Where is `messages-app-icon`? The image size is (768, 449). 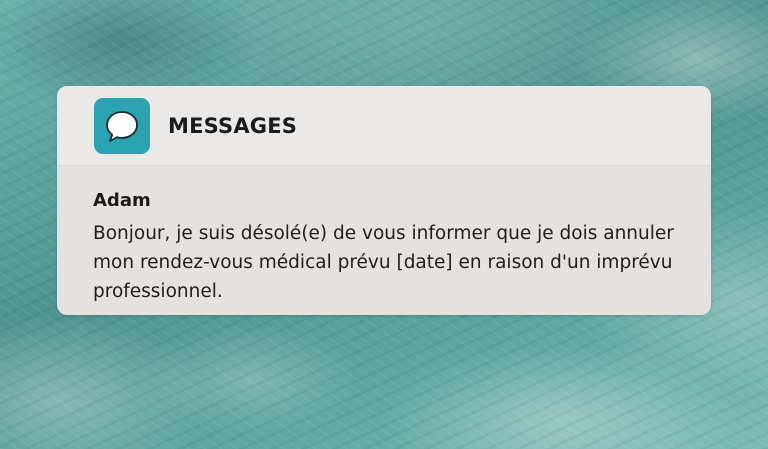
messages-app-icon is located at coordinates (122, 125).